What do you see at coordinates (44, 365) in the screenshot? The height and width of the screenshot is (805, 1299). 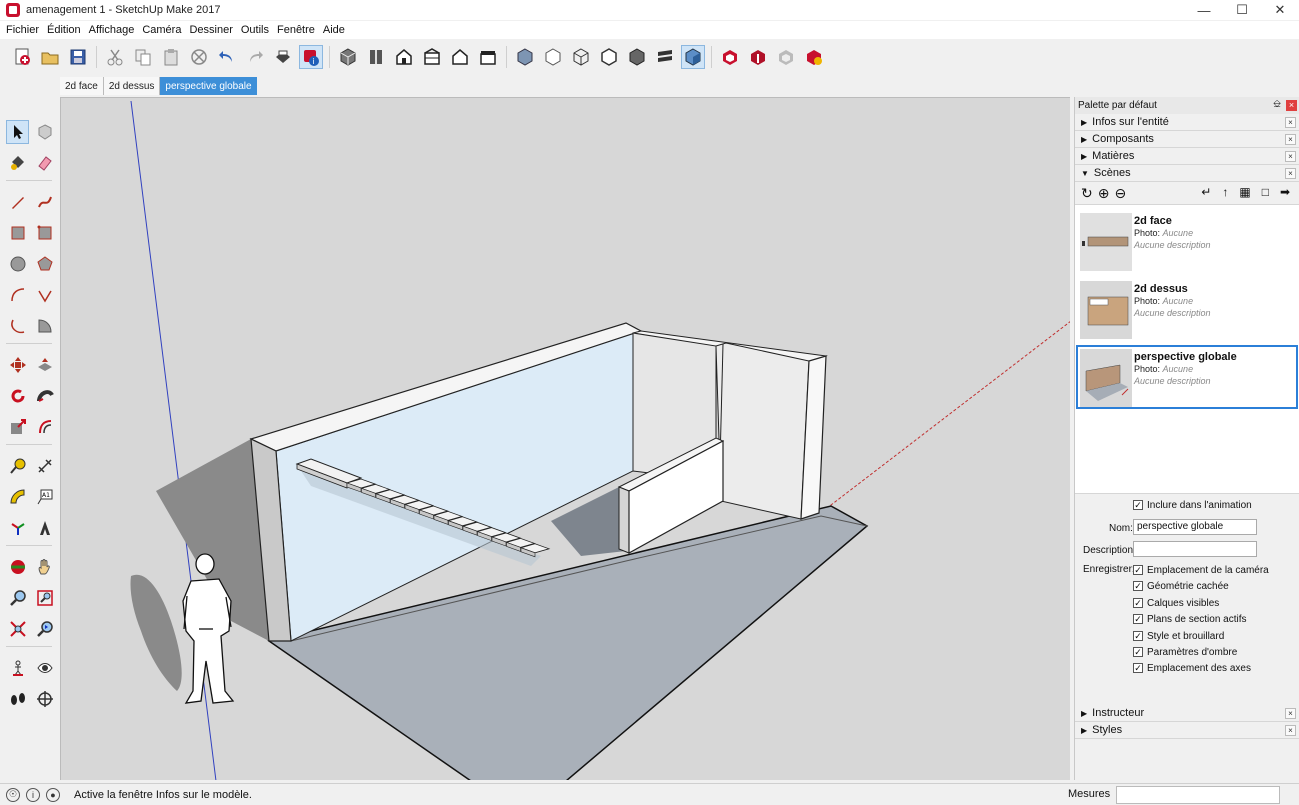 I see `push-pull-icon` at bounding box center [44, 365].